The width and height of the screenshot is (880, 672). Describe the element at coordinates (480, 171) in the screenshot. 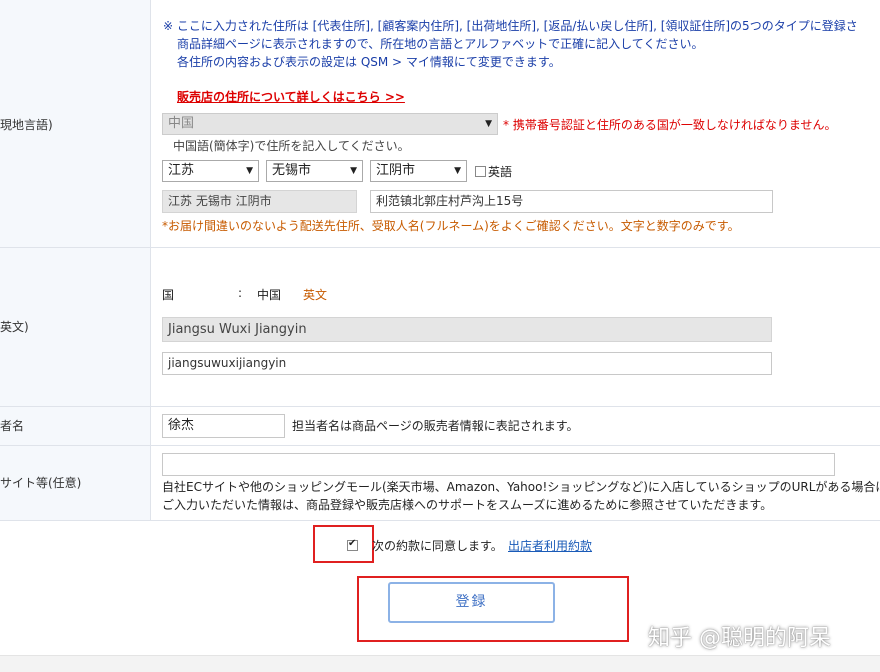

I see `english-checkbox` at that location.